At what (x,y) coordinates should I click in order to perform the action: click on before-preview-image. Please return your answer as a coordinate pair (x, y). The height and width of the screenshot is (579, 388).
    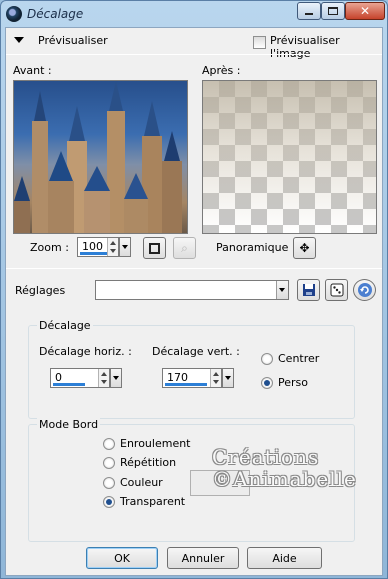
    Looking at the image, I should click on (100, 157).